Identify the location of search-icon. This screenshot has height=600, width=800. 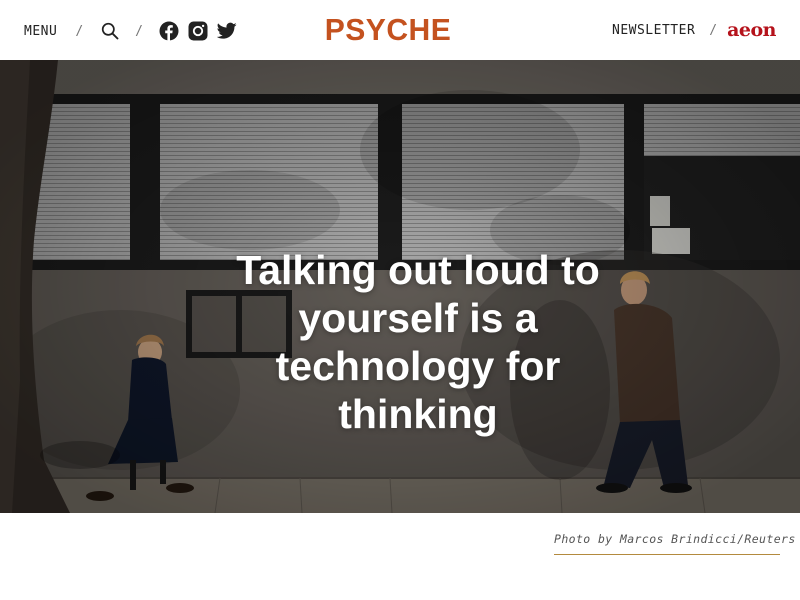
(110, 31).